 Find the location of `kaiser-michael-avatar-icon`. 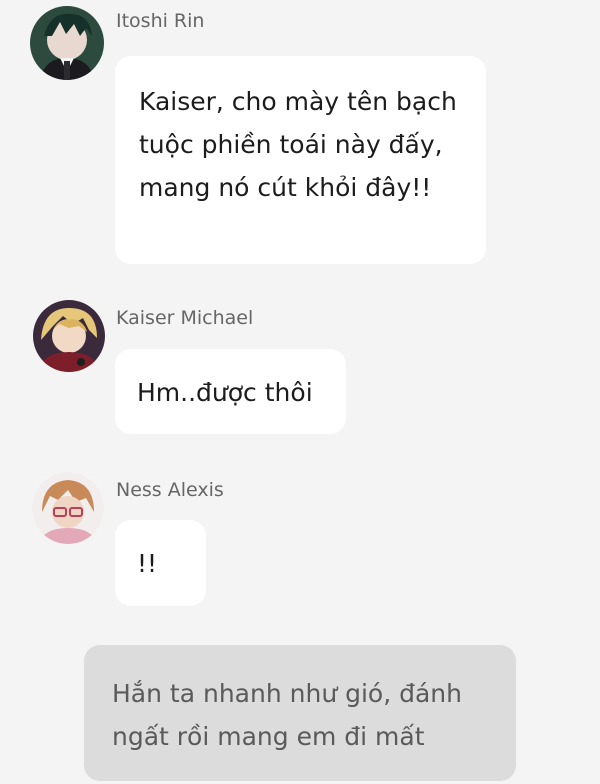

kaiser-michael-avatar-icon is located at coordinates (69, 336).